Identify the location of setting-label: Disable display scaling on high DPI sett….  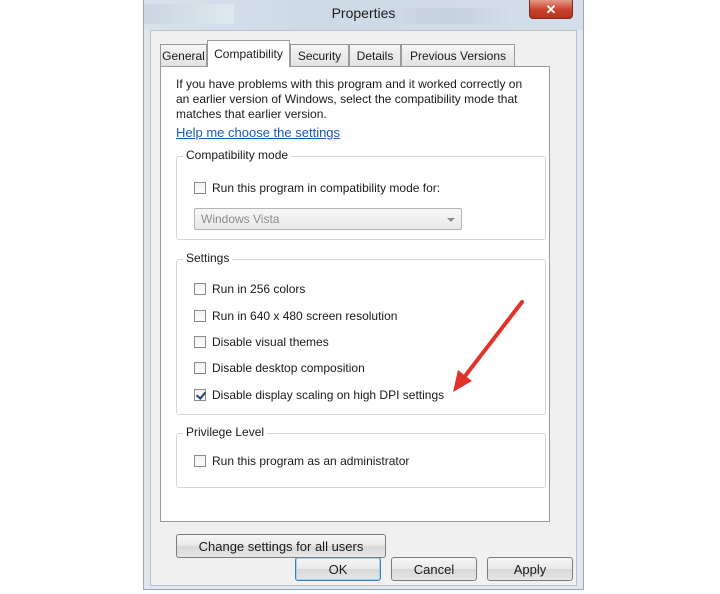
(328, 395).